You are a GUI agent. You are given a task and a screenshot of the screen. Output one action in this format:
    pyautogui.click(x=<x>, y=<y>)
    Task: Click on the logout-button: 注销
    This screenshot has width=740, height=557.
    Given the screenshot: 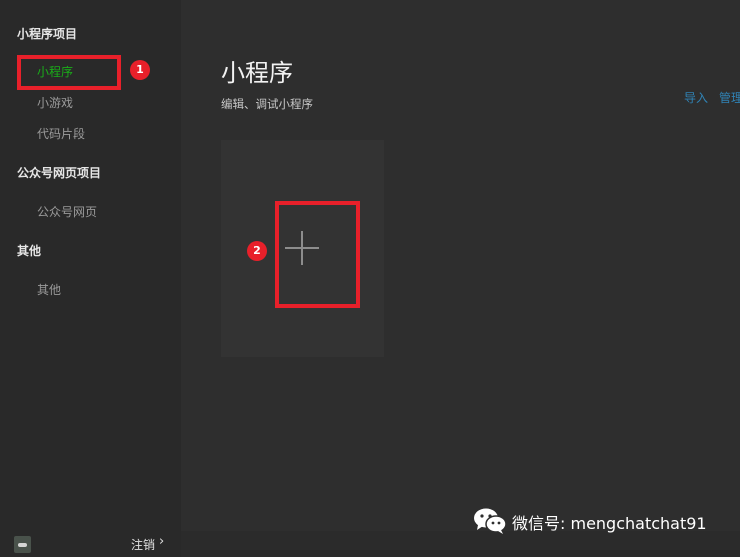 What is the action you would take?
    pyautogui.click(x=143, y=544)
    